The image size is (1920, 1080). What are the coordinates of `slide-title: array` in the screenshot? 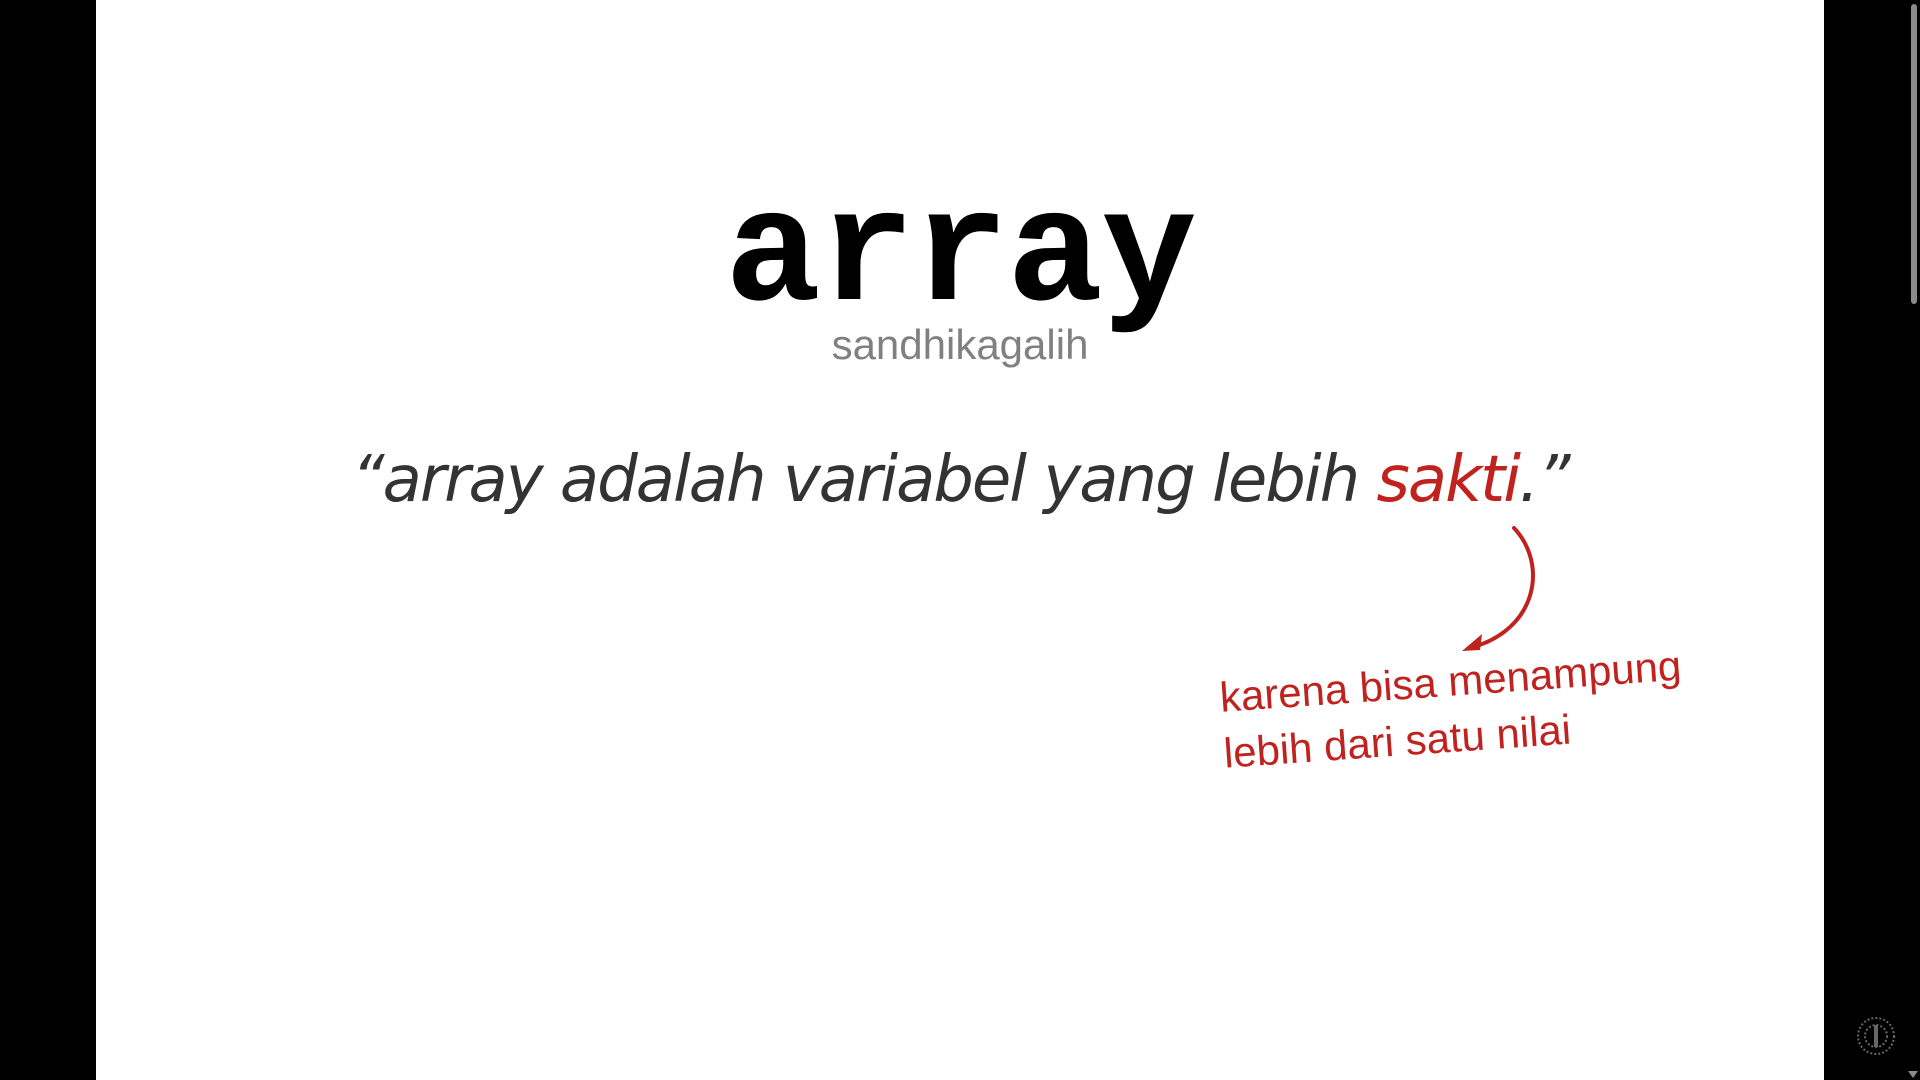 It's located at (960, 257).